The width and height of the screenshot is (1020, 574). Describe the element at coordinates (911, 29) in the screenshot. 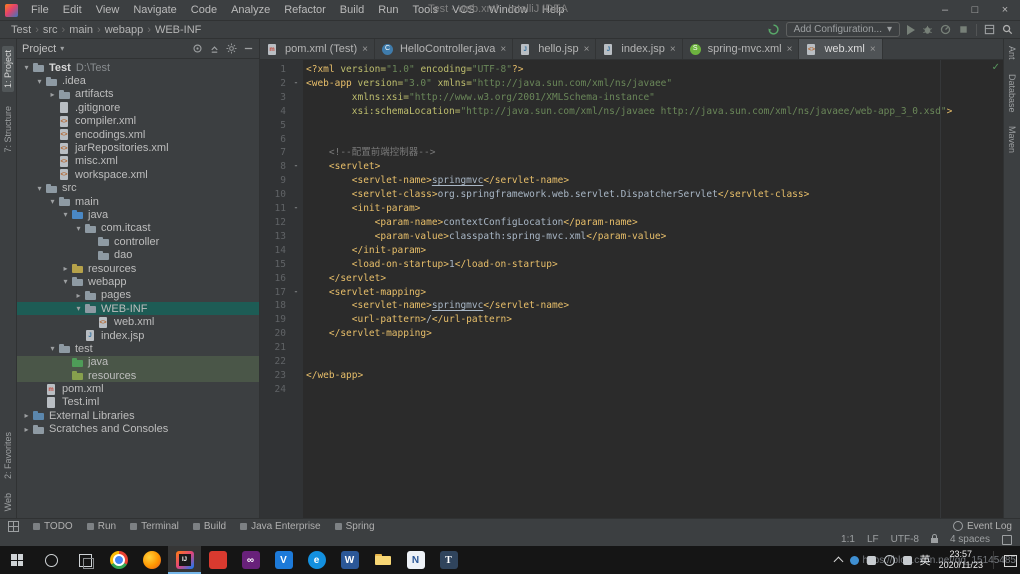

I see `run-button-icon` at that location.